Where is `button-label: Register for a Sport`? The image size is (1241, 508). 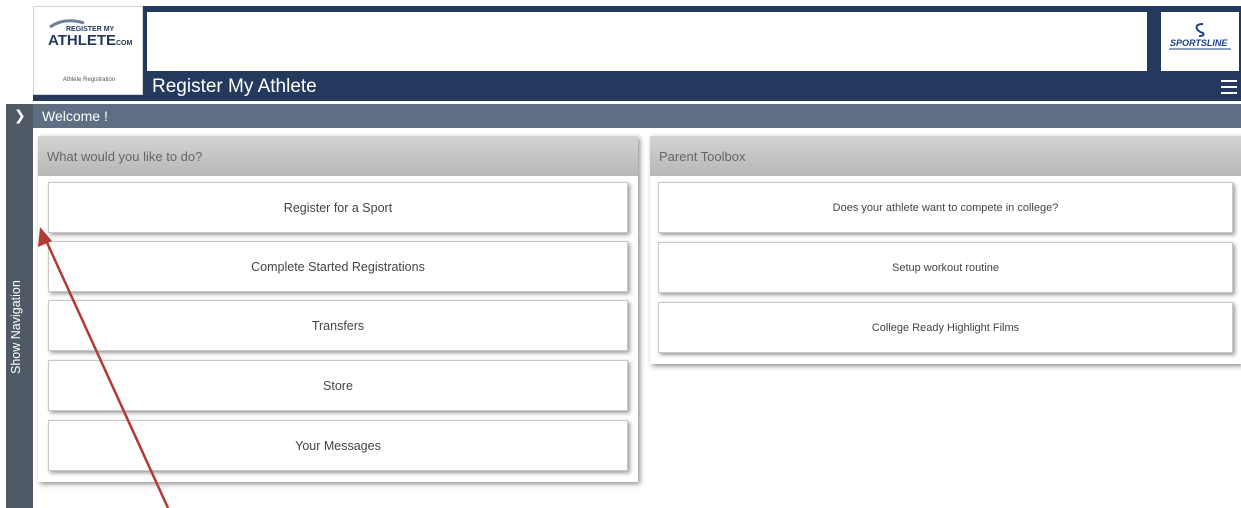
button-label: Register for a Sport is located at coordinates (338, 207).